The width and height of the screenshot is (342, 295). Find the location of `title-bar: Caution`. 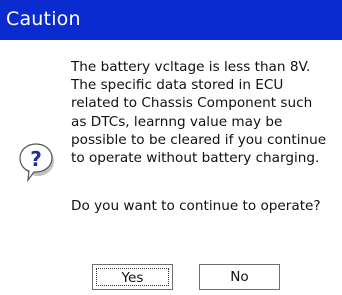

title-bar: Caution is located at coordinates (171, 20).